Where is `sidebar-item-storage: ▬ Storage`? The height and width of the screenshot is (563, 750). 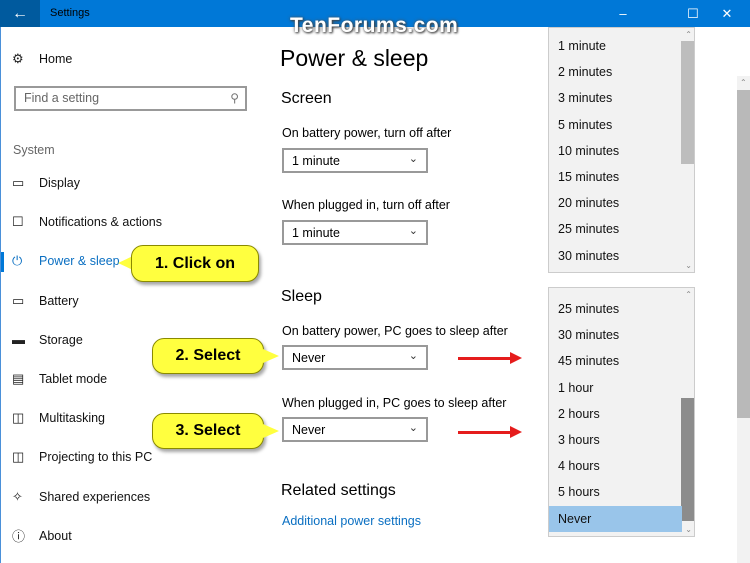 sidebar-item-storage: ▬ Storage is located at coordinates (47, 340).